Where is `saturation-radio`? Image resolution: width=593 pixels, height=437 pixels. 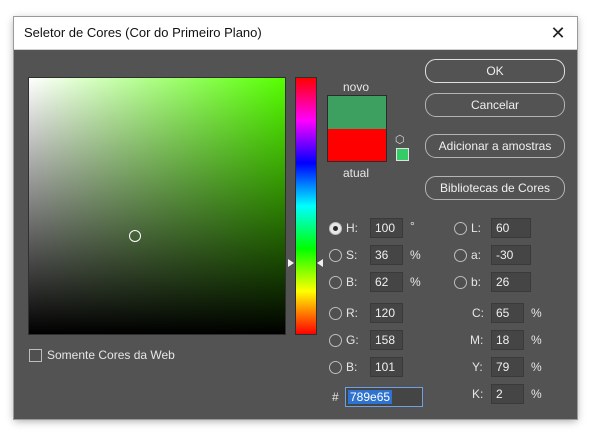 saturation-radio is located at coordinates (335, 255).